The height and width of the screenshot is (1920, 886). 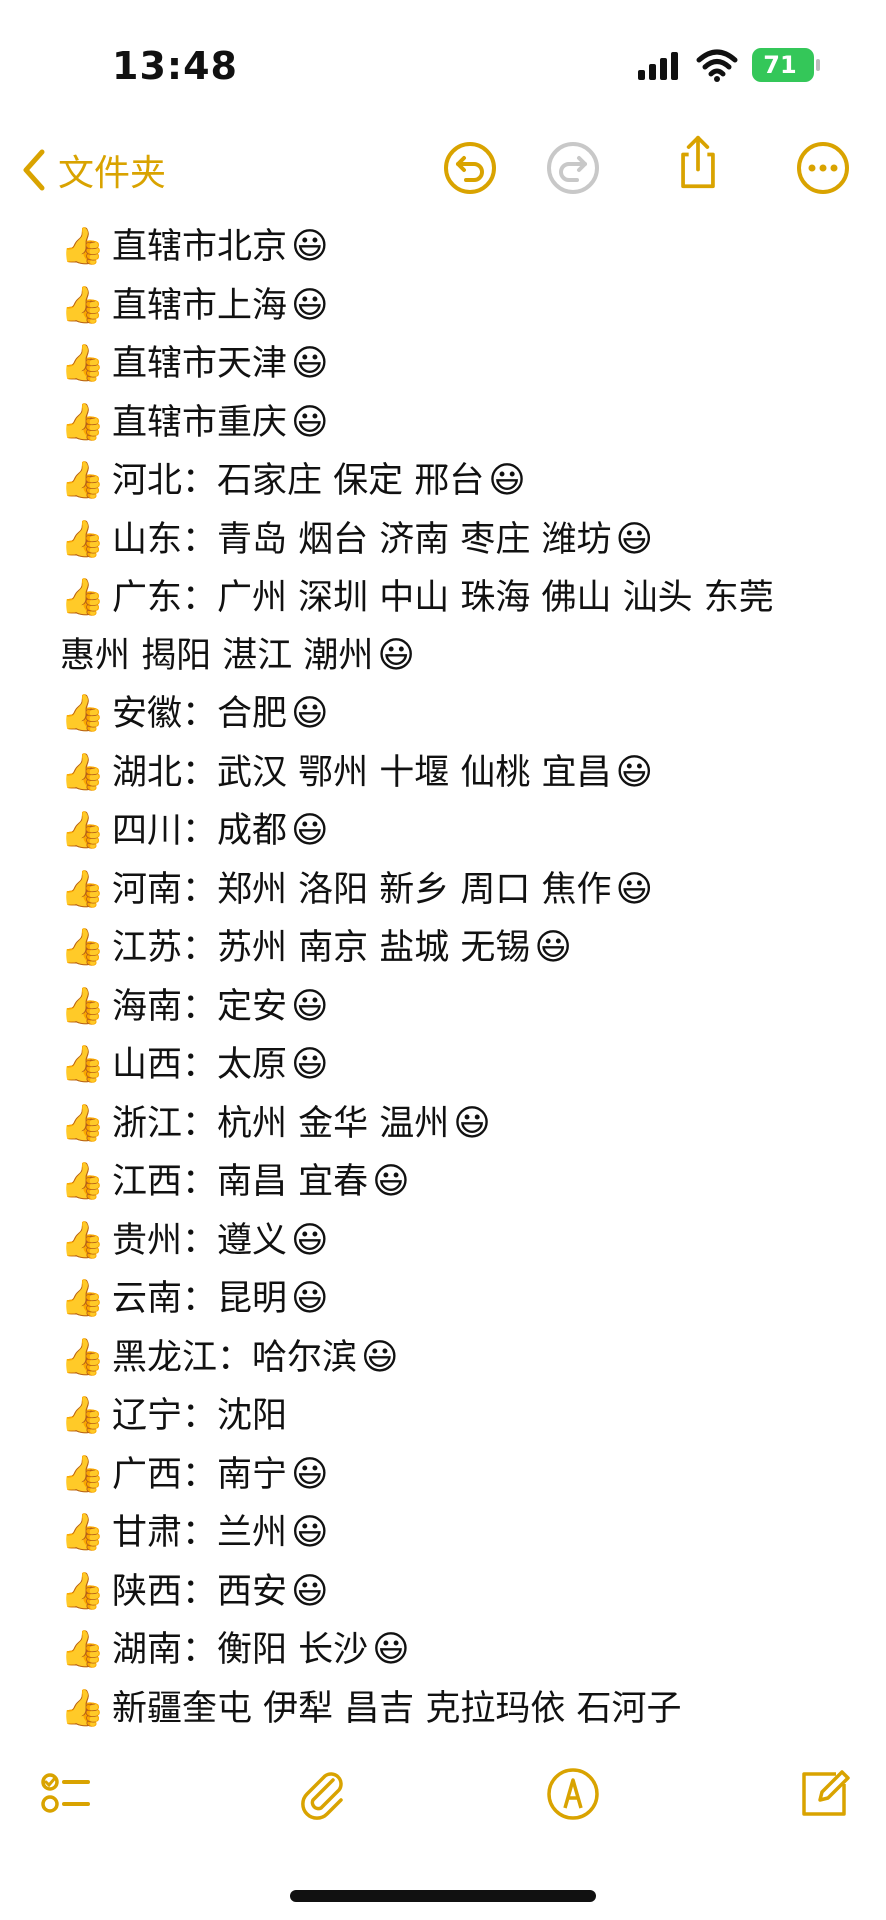 I want to click on note-line: 👍 河南：郑州 洛阳 新乡 周口 焦作 😃, so click(x=450, y=890).